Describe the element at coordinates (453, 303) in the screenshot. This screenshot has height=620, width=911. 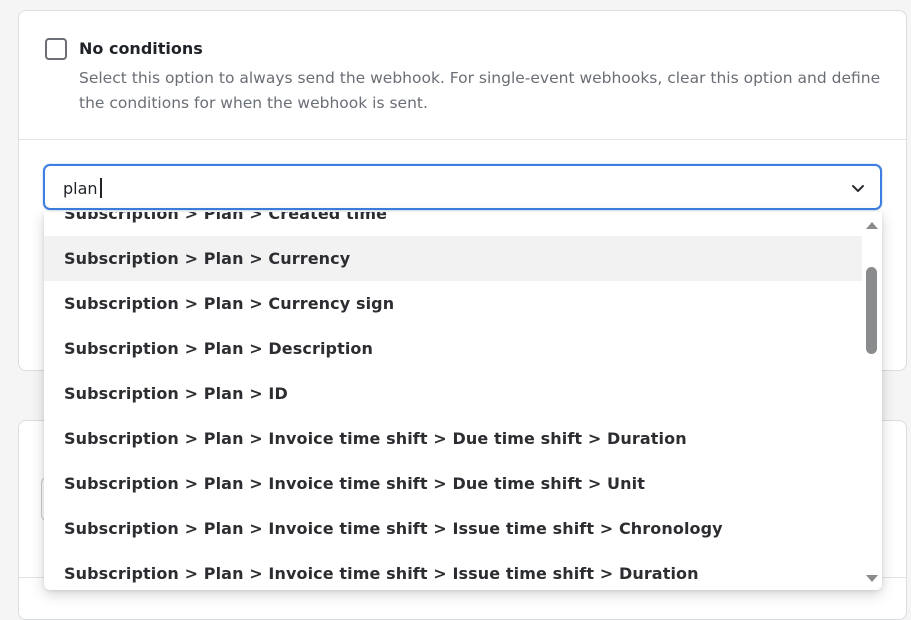
I see `dropdown-option: Subscription > Plan > Currency sign` at that location.